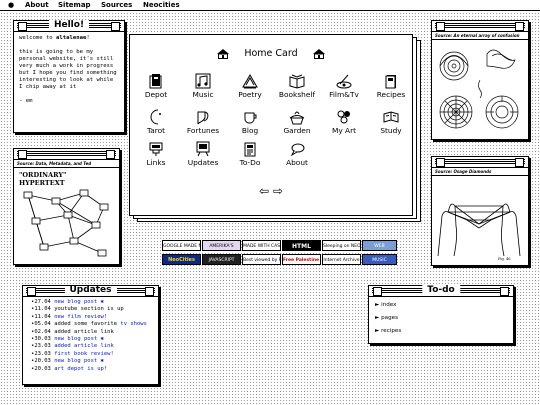 The width and height of the screenshot is (540, 405). I want to click on todo-window: To-do ► index ► pages ► recipes, so click(441, 314).